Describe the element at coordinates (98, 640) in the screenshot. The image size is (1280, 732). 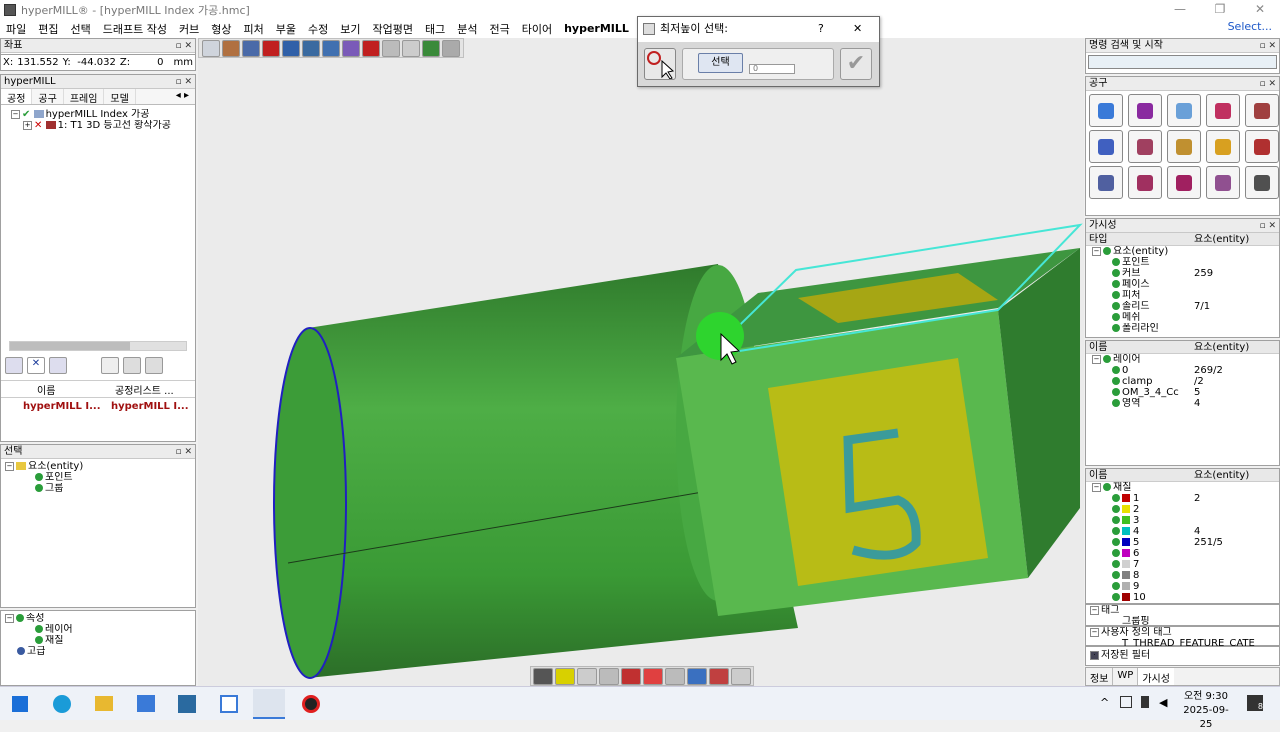
I see `tree-material: 재질` at that location.